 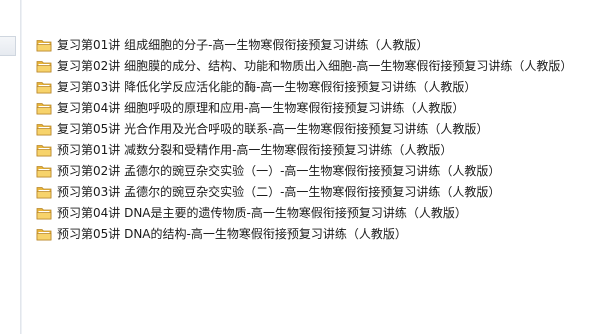 What do you see at coordinates (273, 128) in the screenshot?
I see `folder-name: 复习第05讲 光合作用及光合呼吸的联系-高一生物寒假衔接预复习讲练（人教版）` at bounding box center [273, 128].